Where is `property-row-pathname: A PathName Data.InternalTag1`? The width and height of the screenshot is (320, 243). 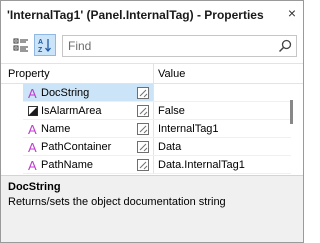 property-row-pathname: A PathName Data.InternalTag1 is located at coordinates (146, 165).